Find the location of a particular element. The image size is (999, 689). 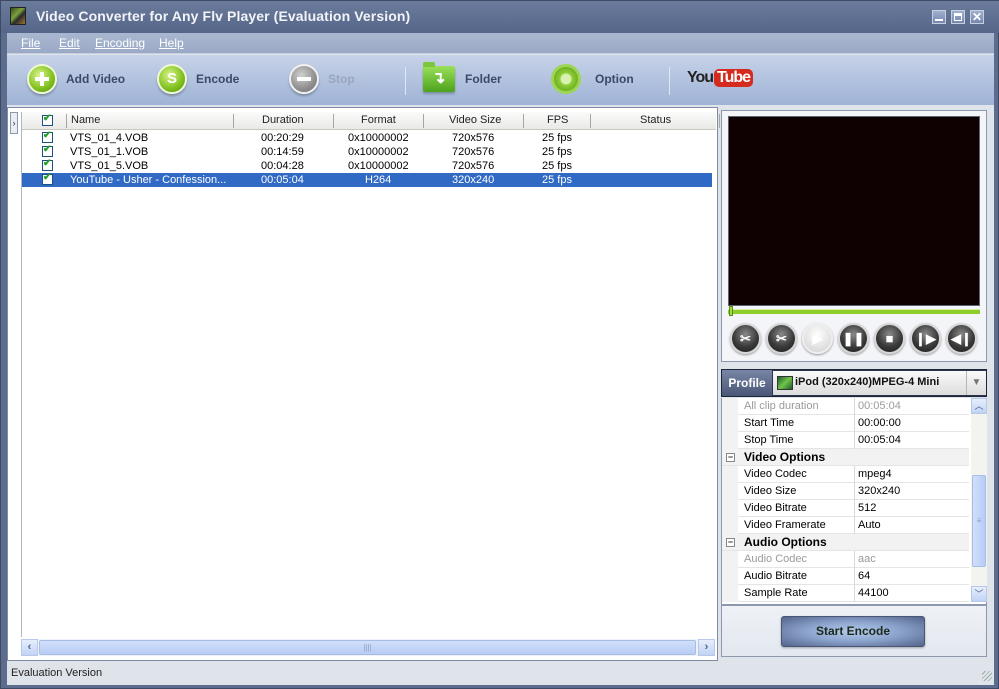

seek-slider-handle is located at coordinates (731, 311).